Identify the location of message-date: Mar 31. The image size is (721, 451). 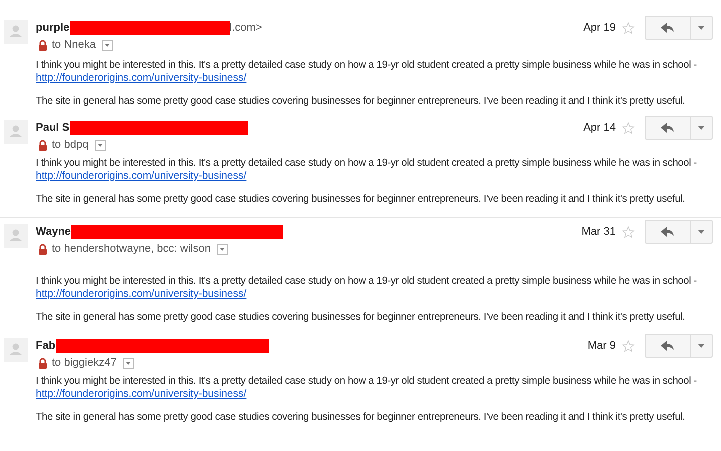
(599, 232).